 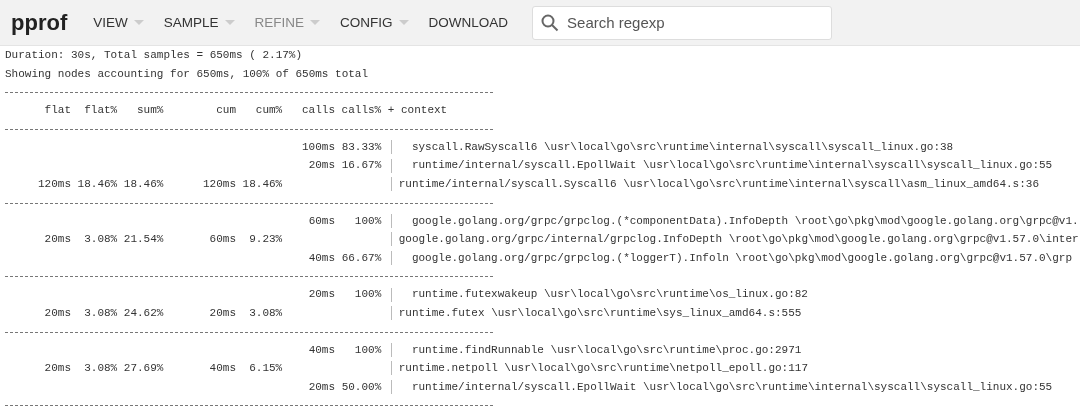 What do you see at coordinates (609, 295) in the screenshot?
I see `context-cell-text: runtime.futexwakeup \usr\local\go\src\runtime\os_linux.go:82` at bounding box center [609, 295].